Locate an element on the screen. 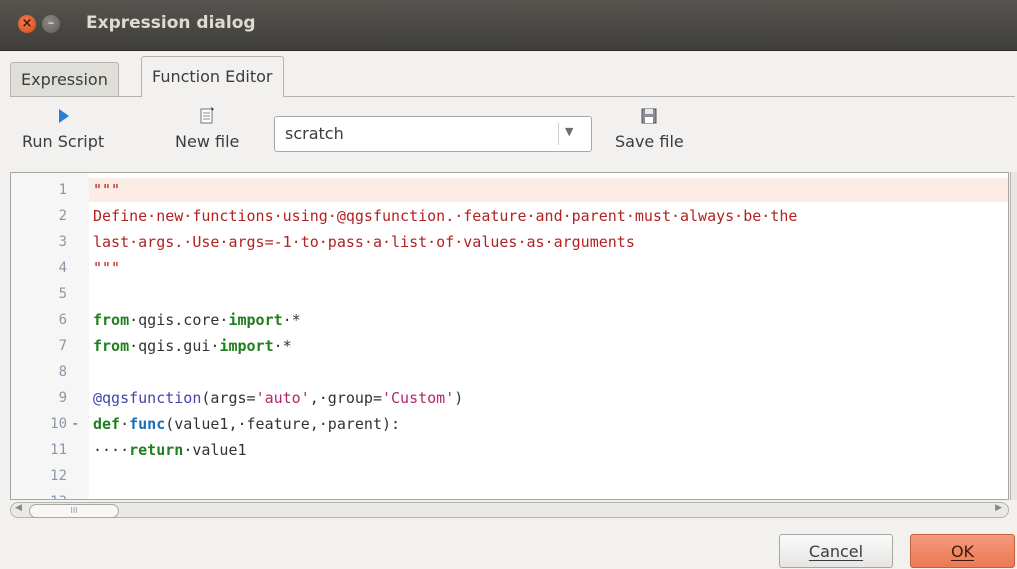 The image size is (1017, 569). ok-button: OK is located at coordinates (962, 551).